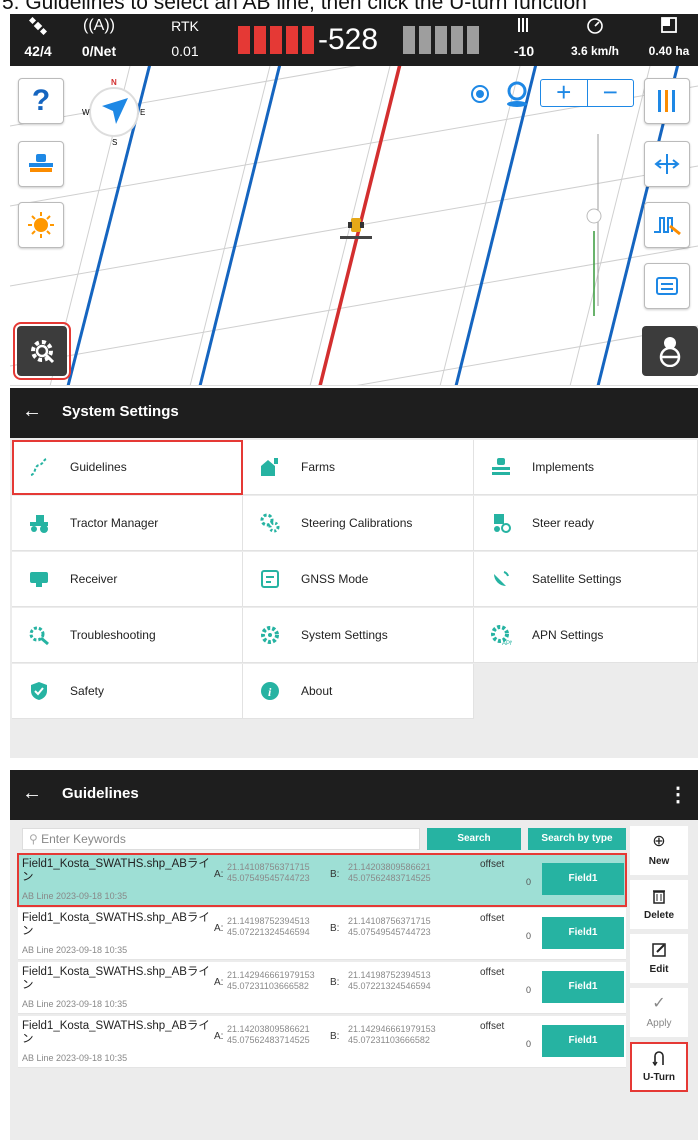 Image resolution: width=699 pixels, height=1140 pixels. What do you see at coordinates (577, 579) in the screenshot?
I see `settings-item-label: Satellite Settings` at bounding box center [577, 579].